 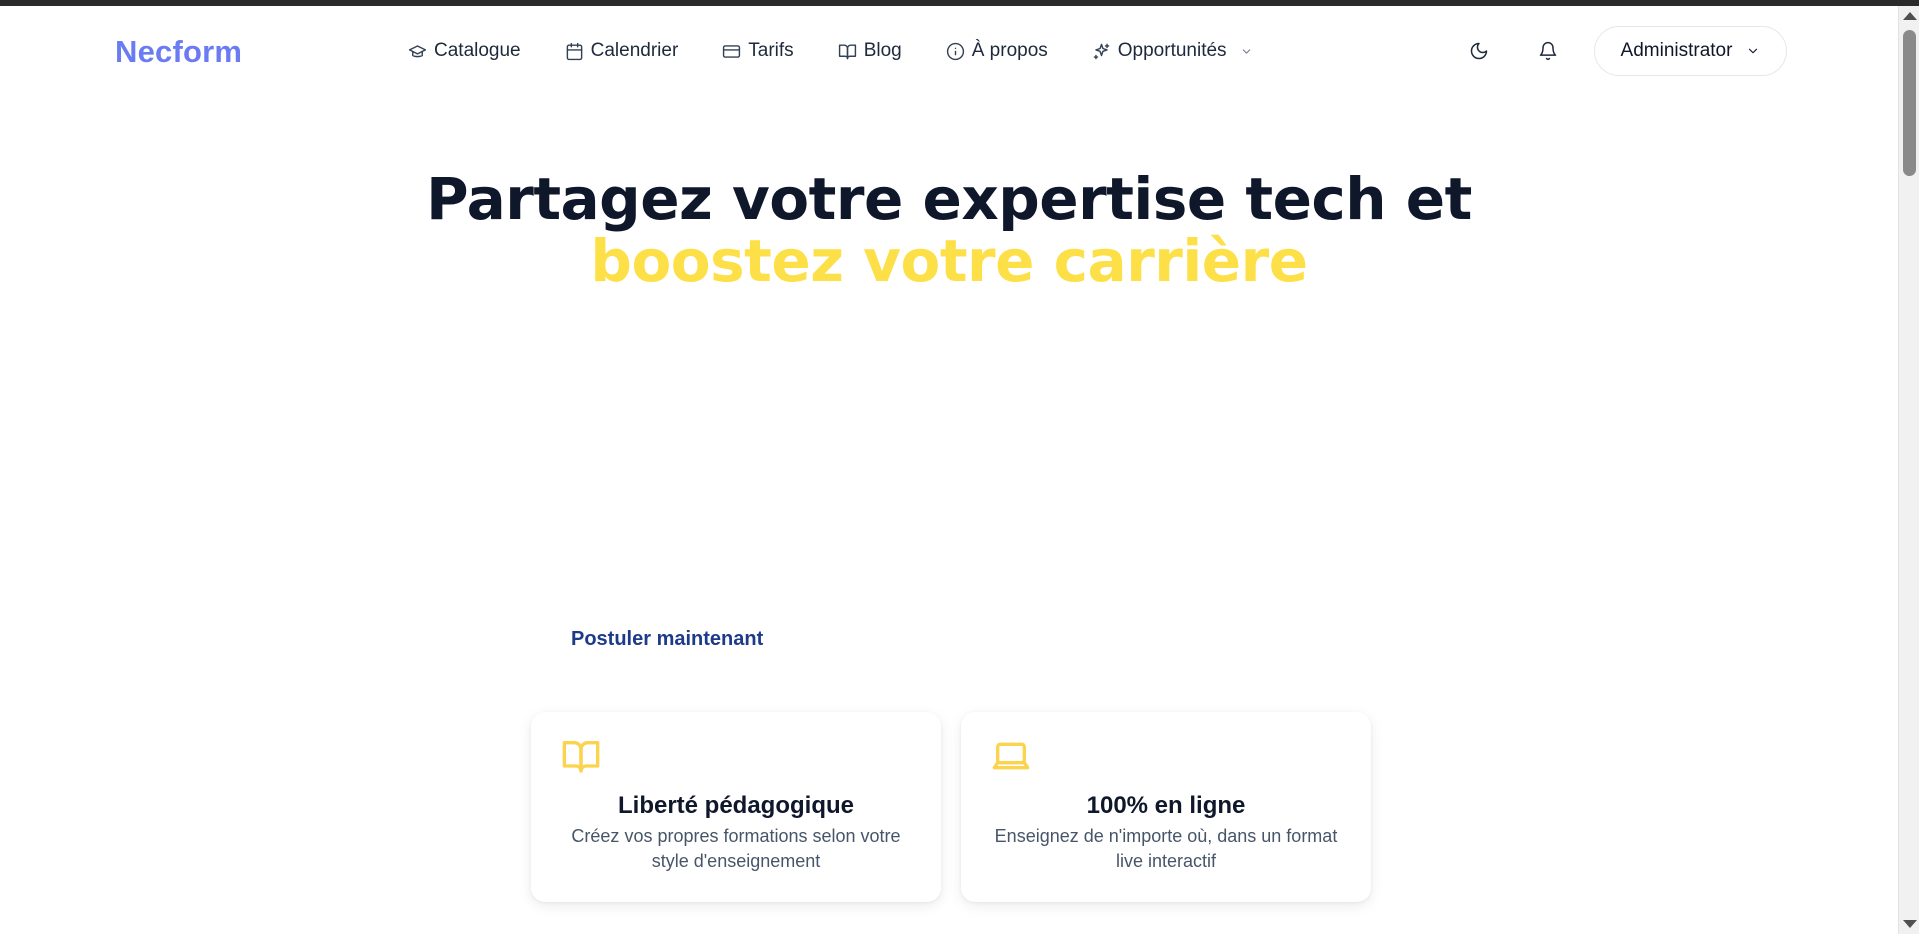 I want to click on nav-item-label: Tarifs, so click(x=771, y=50).